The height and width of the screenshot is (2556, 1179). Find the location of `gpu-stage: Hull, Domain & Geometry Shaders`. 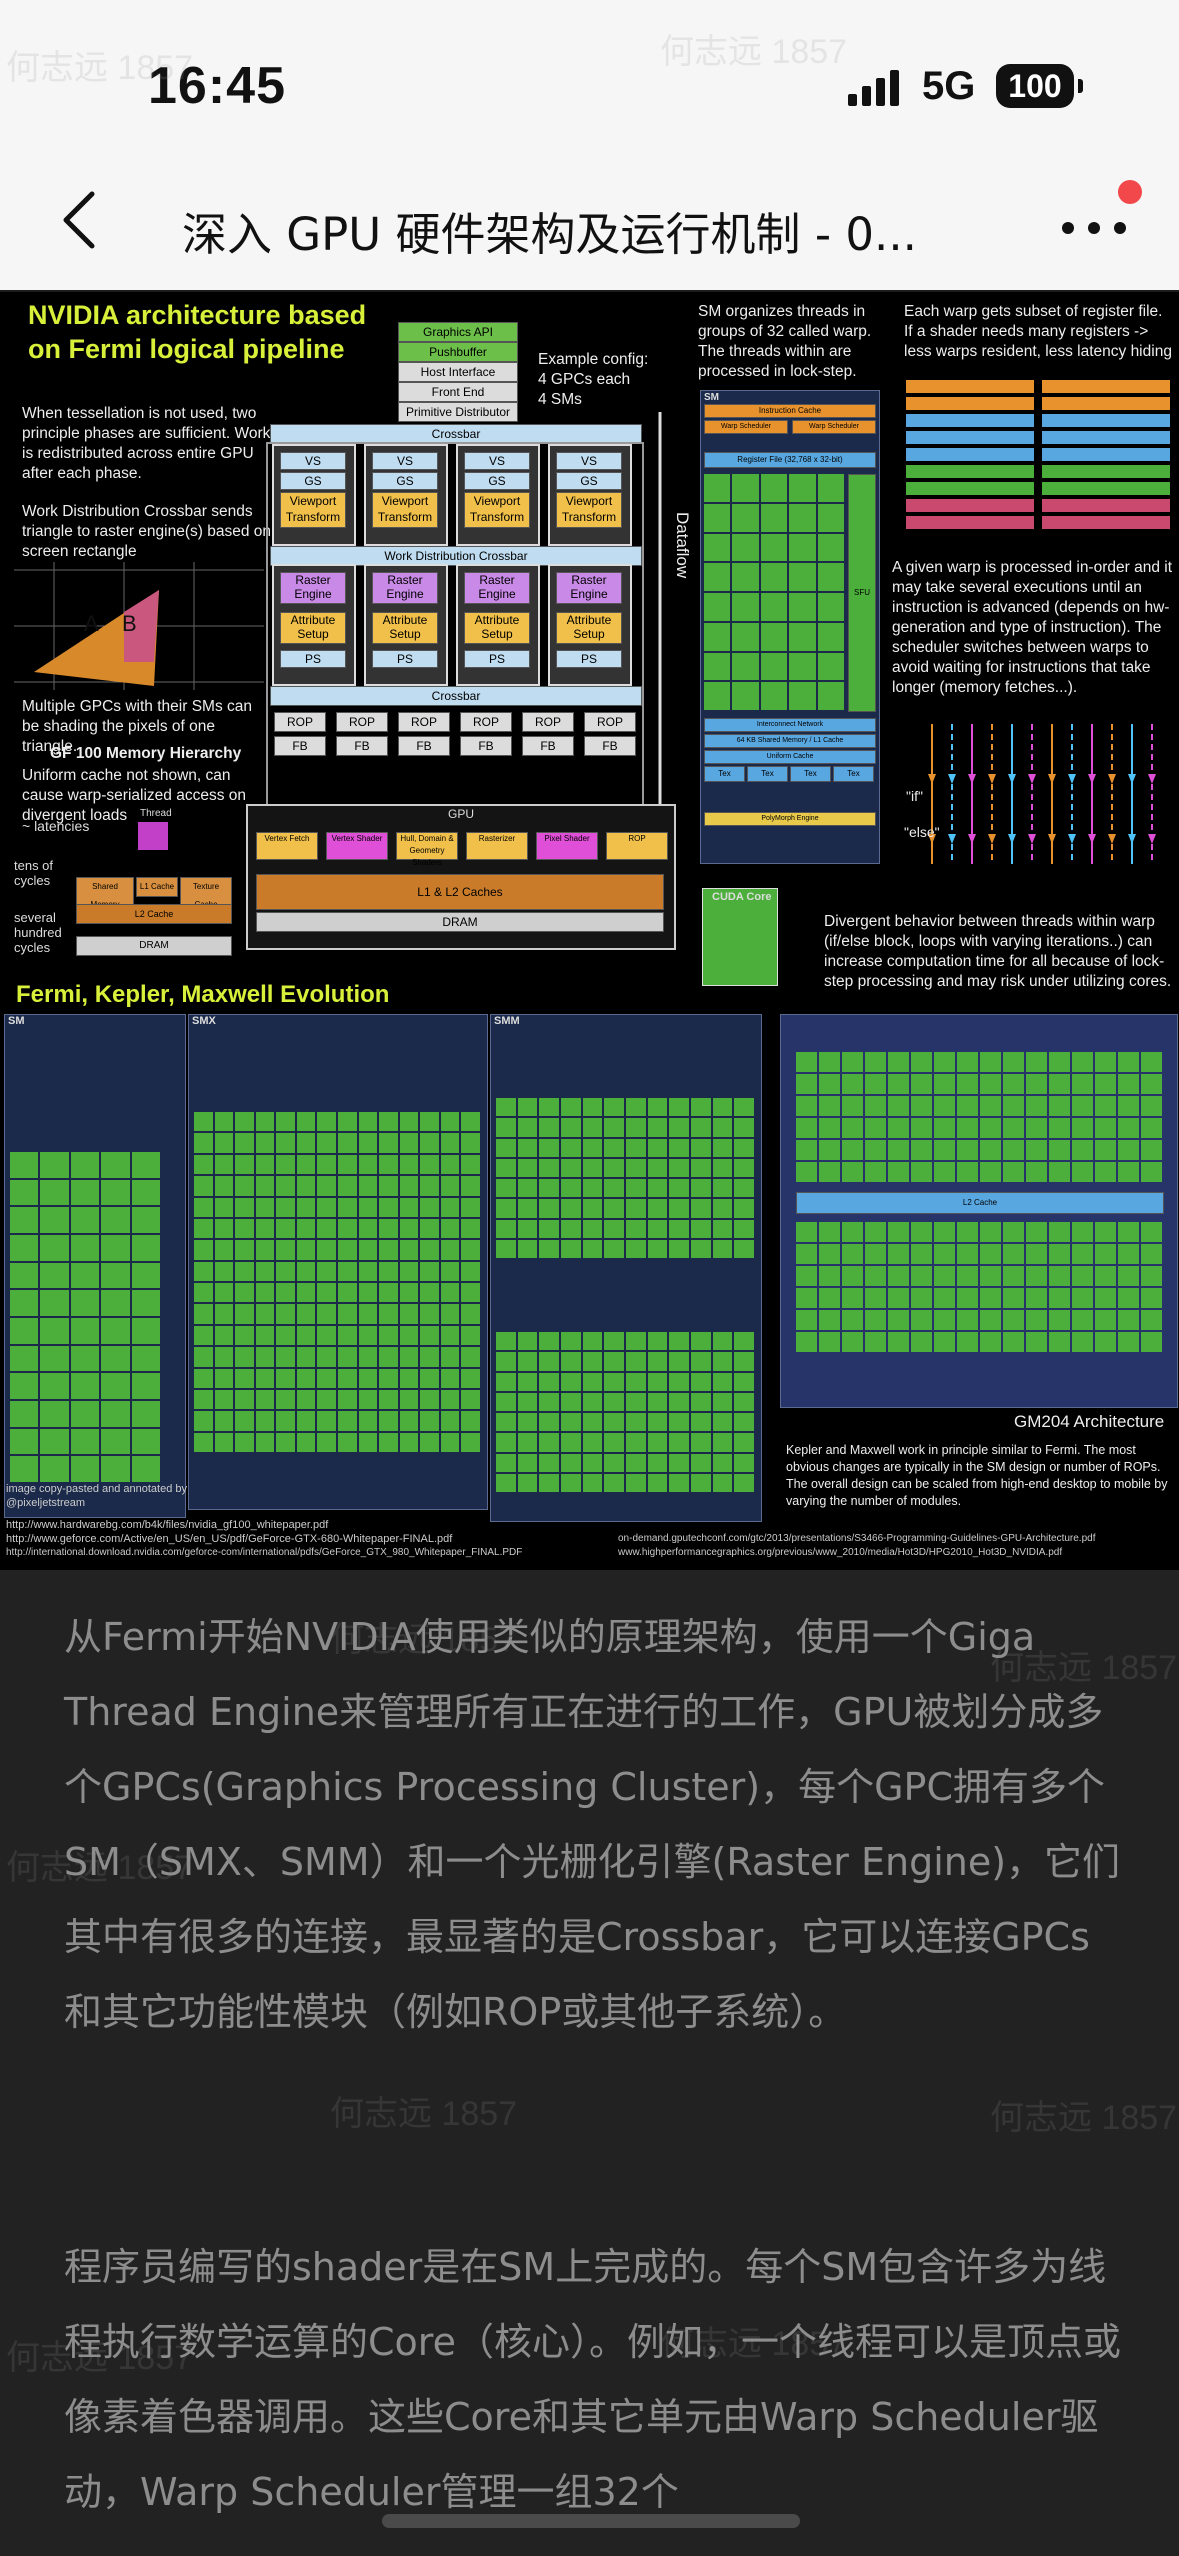

gpu-stage: Hull, Domain & Geometry Shaders is located at coordinates (427, 849).